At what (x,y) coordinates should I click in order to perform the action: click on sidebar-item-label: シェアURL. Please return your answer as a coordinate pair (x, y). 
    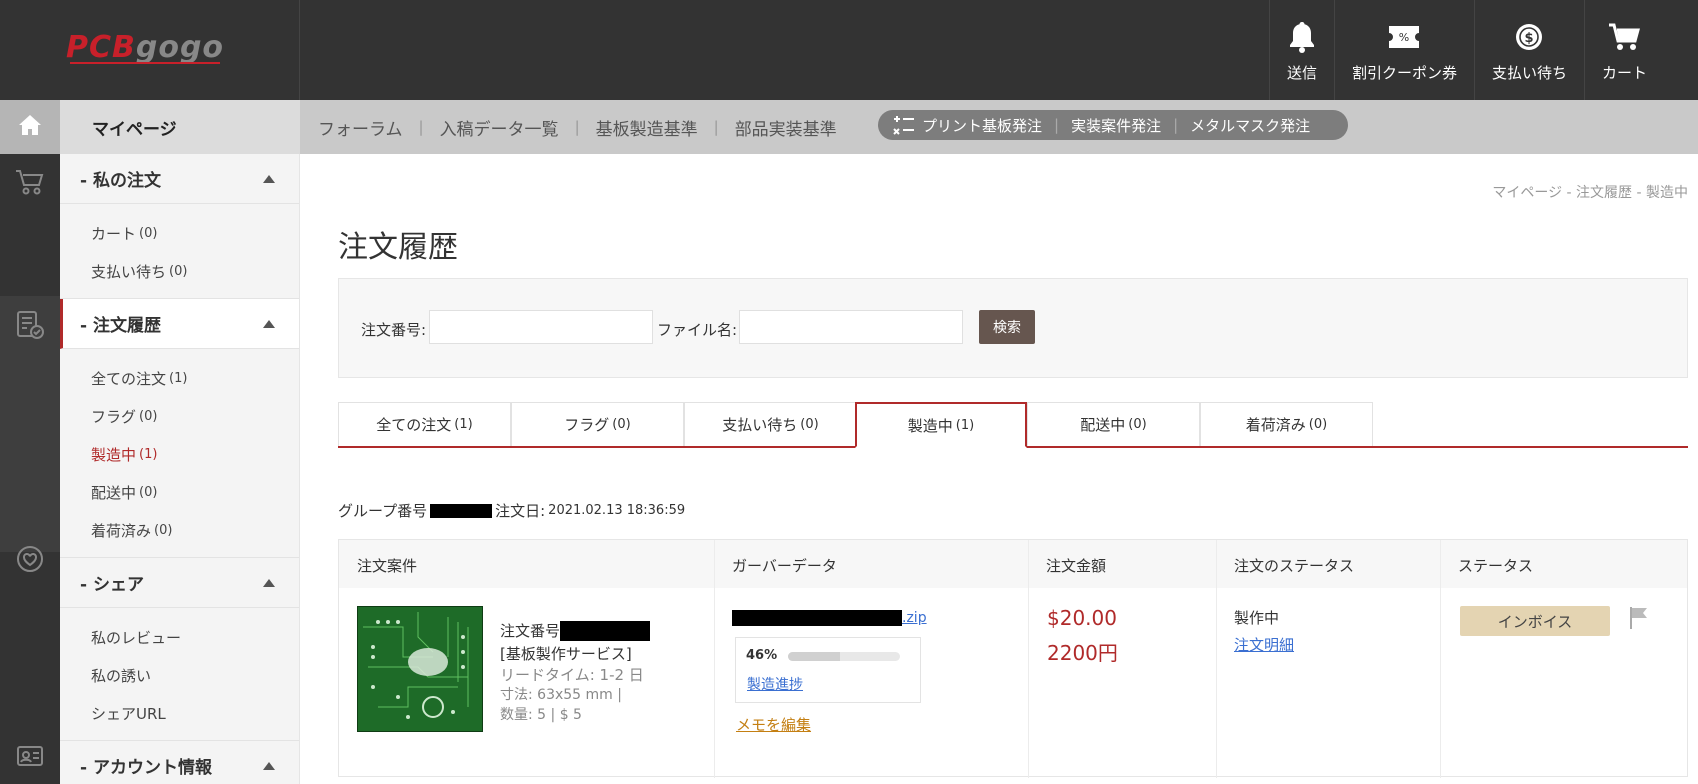
    Looking at the image, I should click on (128, 713).